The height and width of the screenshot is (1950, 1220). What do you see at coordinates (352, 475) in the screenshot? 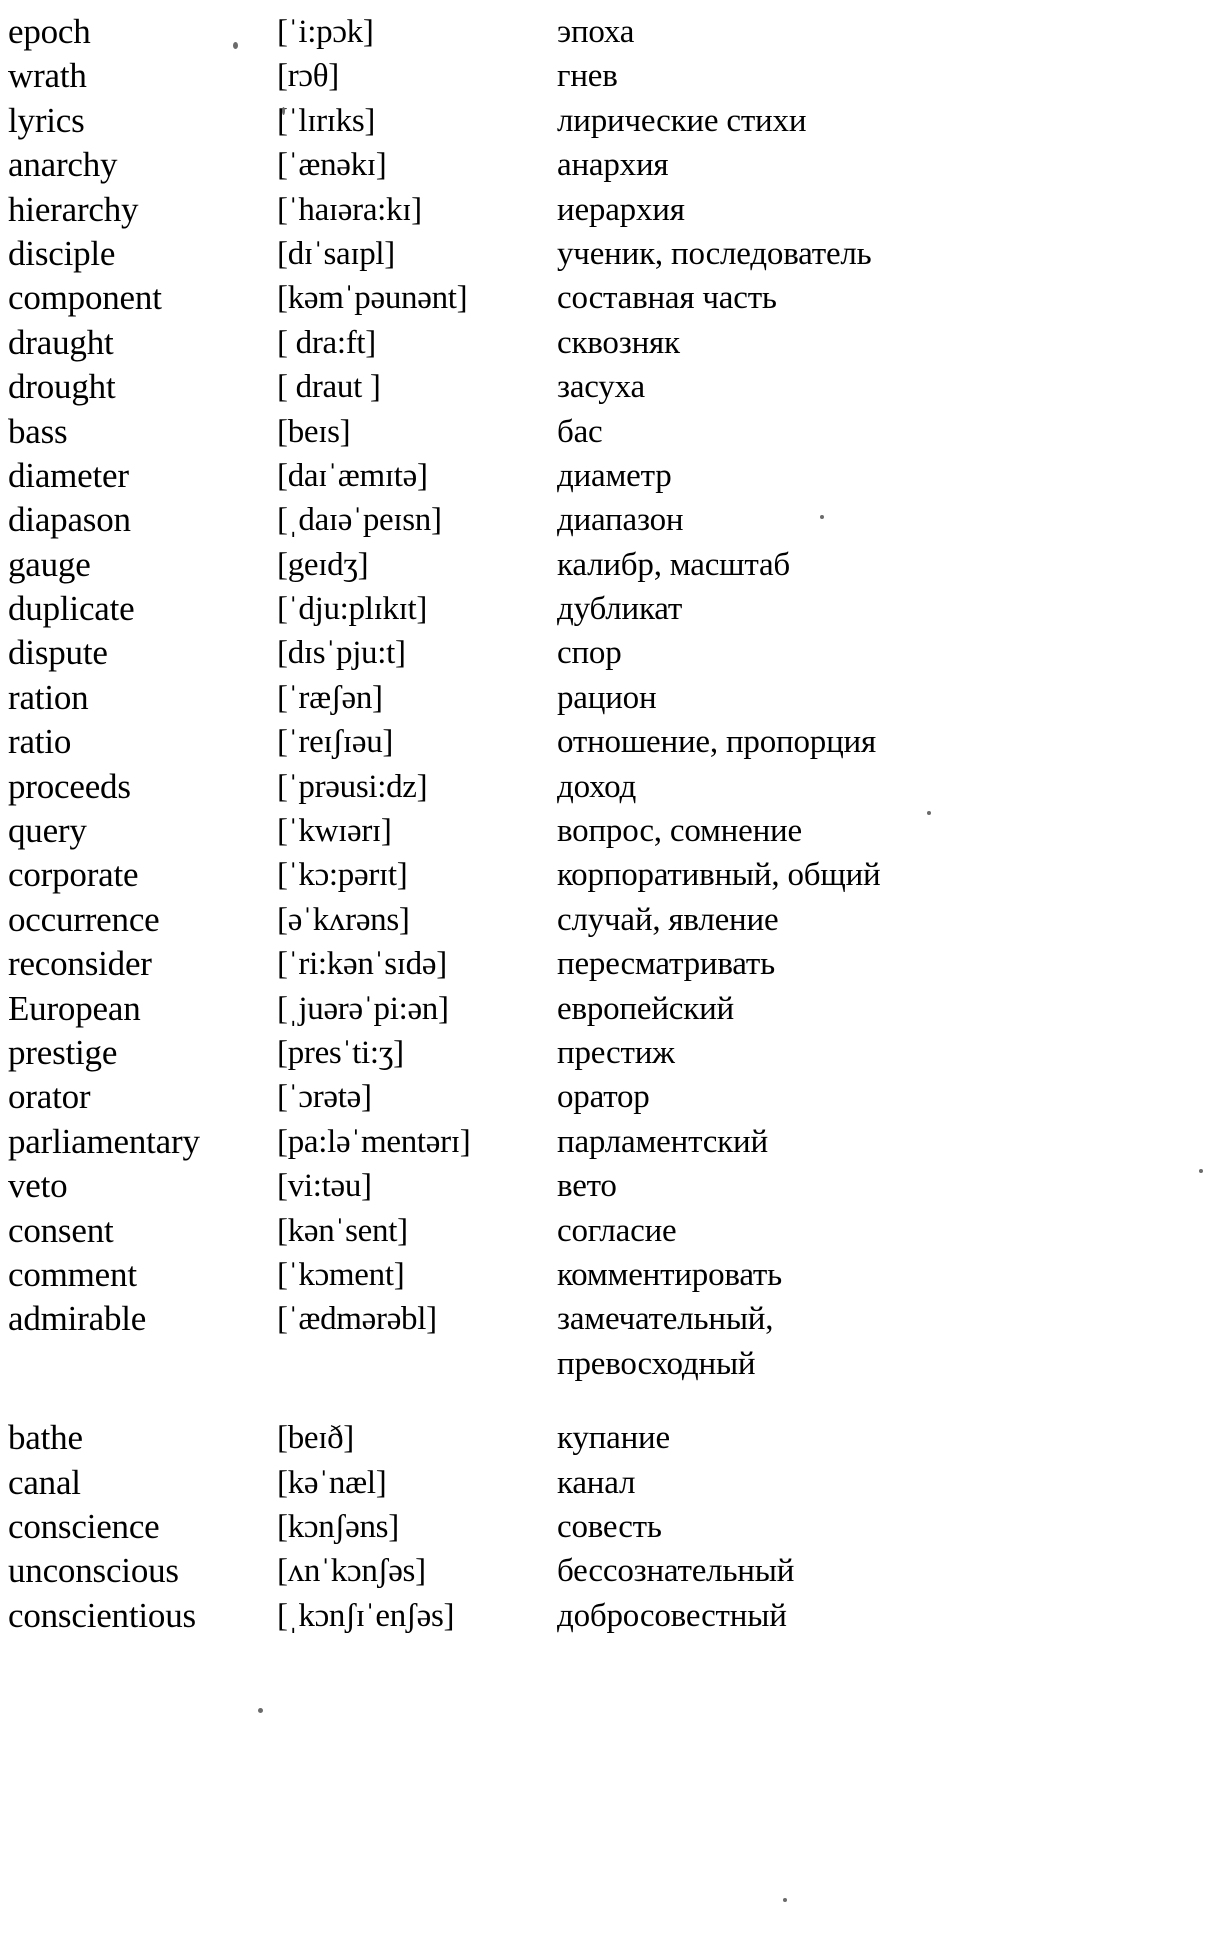
I see `transcription-text: [daɪˈæmɪtə]` at bounding box center [352, 475].